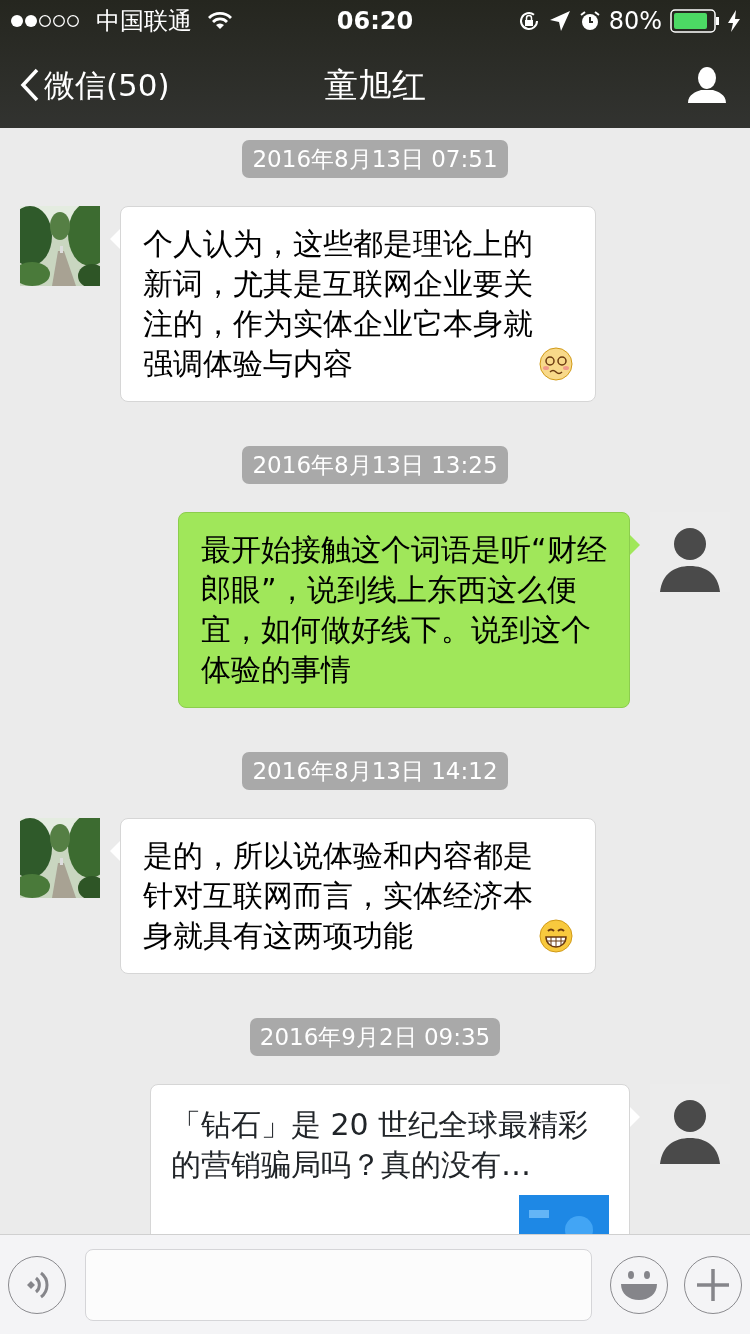 The image size is (750, 1334). Describe the element at coordinates (375, 84) in the screenshot. I see `chat-title: 童旭红` at that location.